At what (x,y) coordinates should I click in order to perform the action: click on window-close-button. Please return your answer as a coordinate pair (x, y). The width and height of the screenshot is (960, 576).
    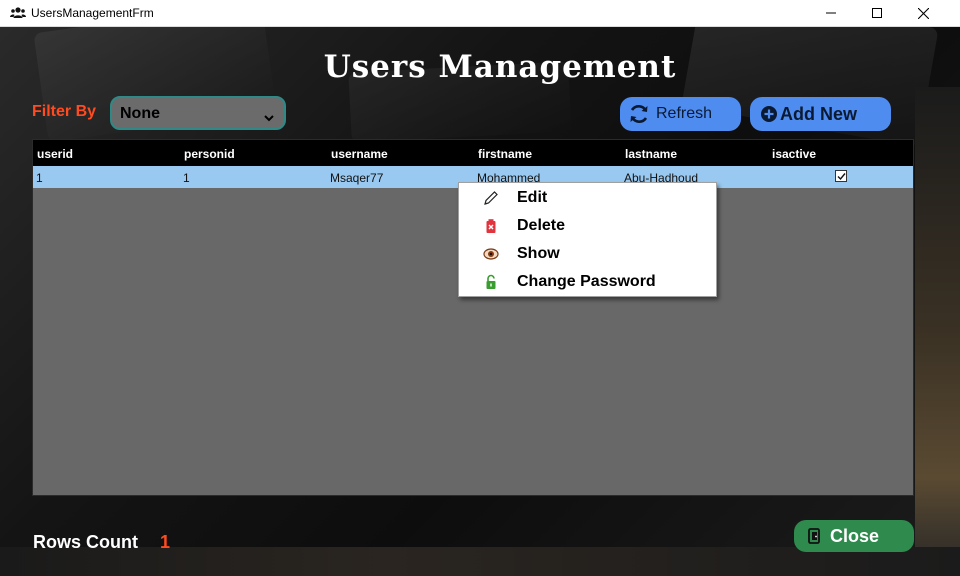
    Looking at the image, I should click on (923, 13).